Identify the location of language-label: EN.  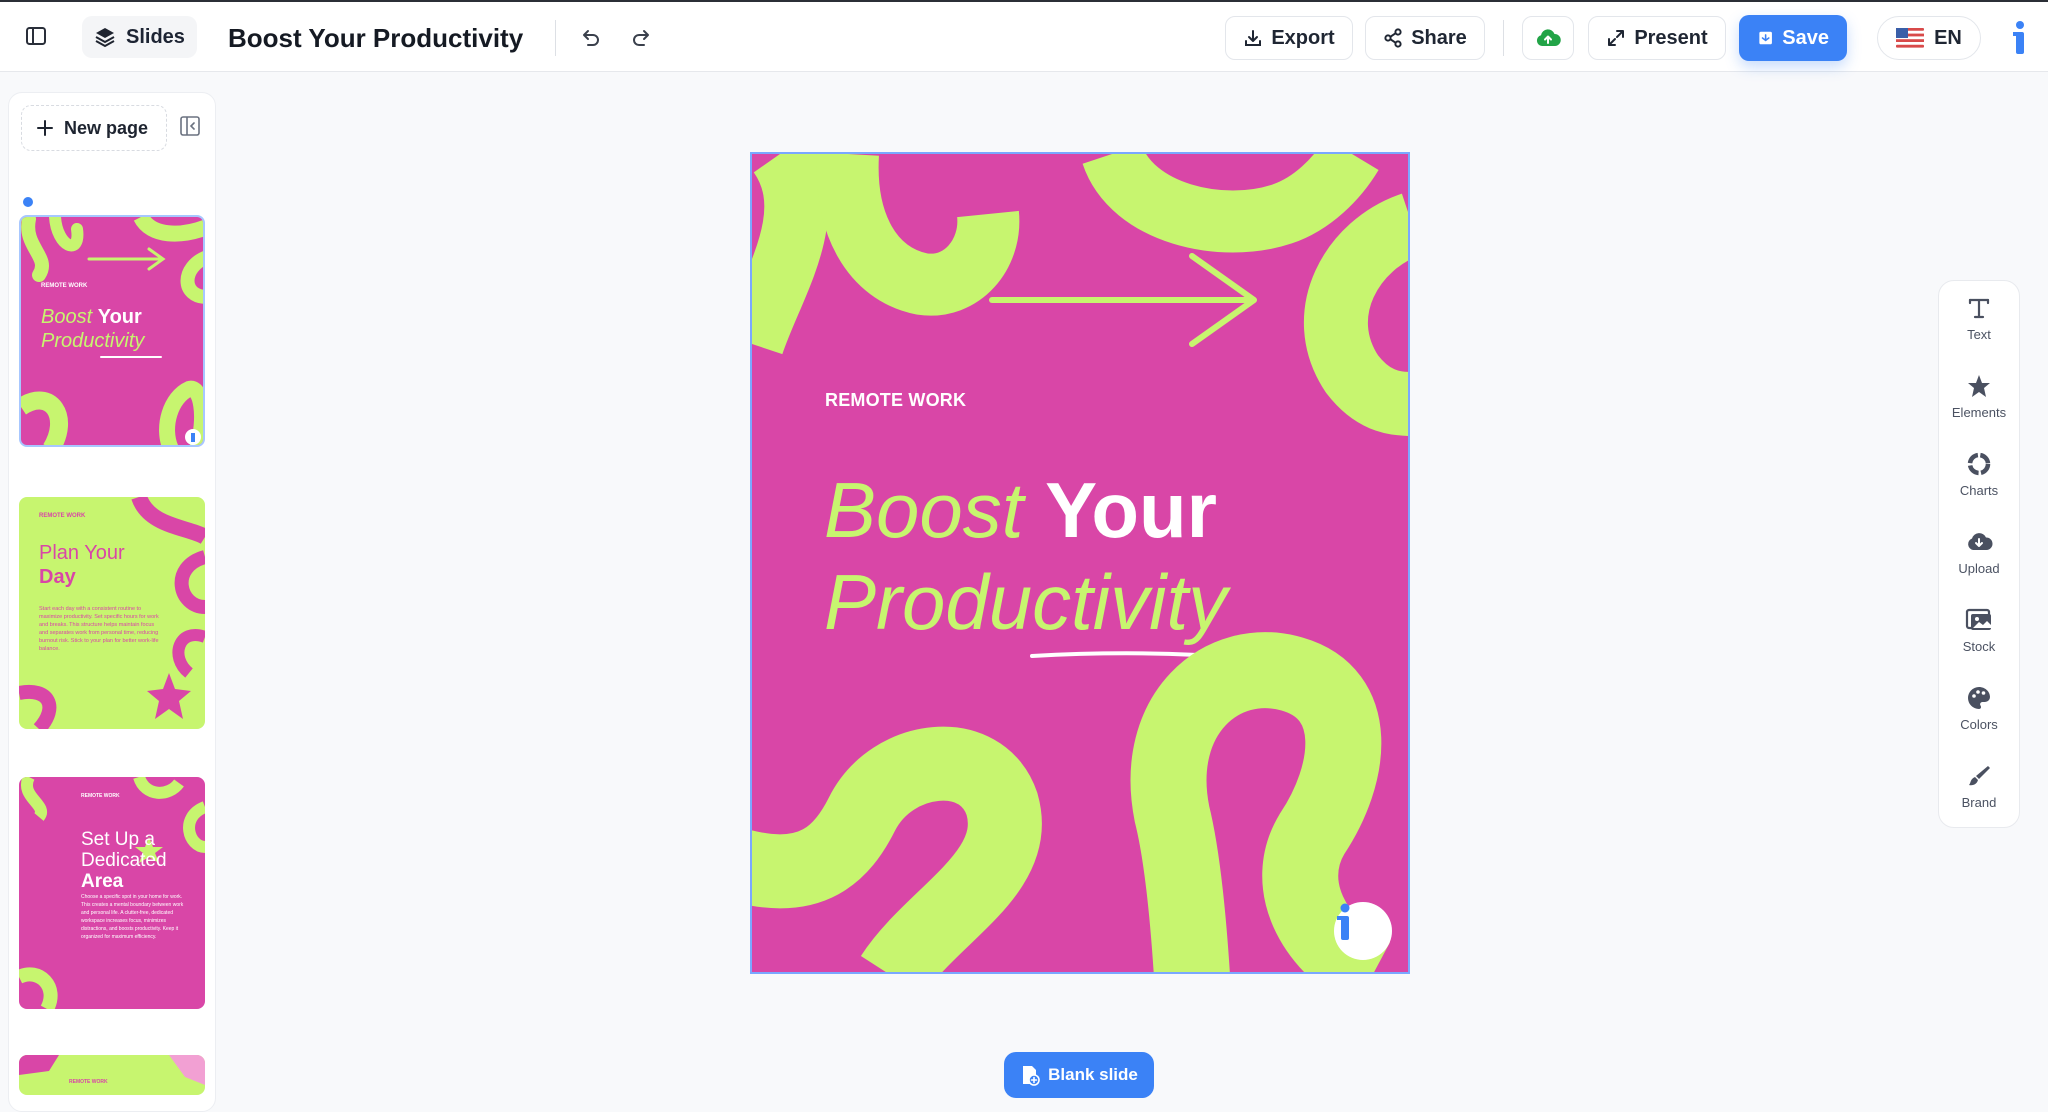
(1948, 37).